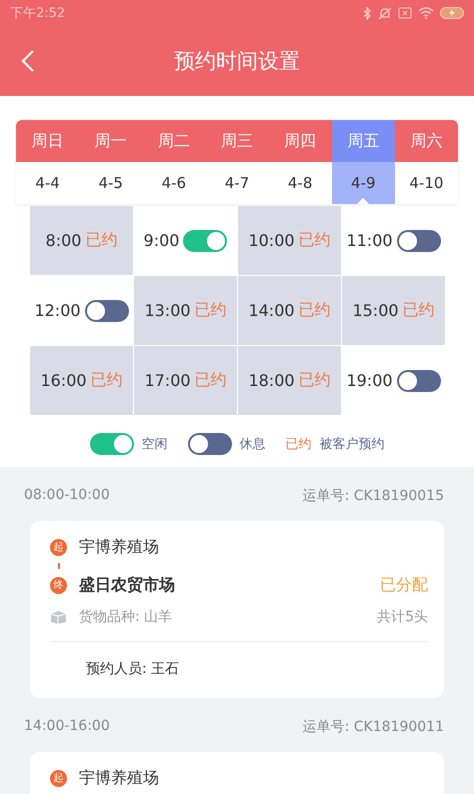 The width and height of the screenshot is (474, 794). I want to click on sim-icon, so click(405, 13).